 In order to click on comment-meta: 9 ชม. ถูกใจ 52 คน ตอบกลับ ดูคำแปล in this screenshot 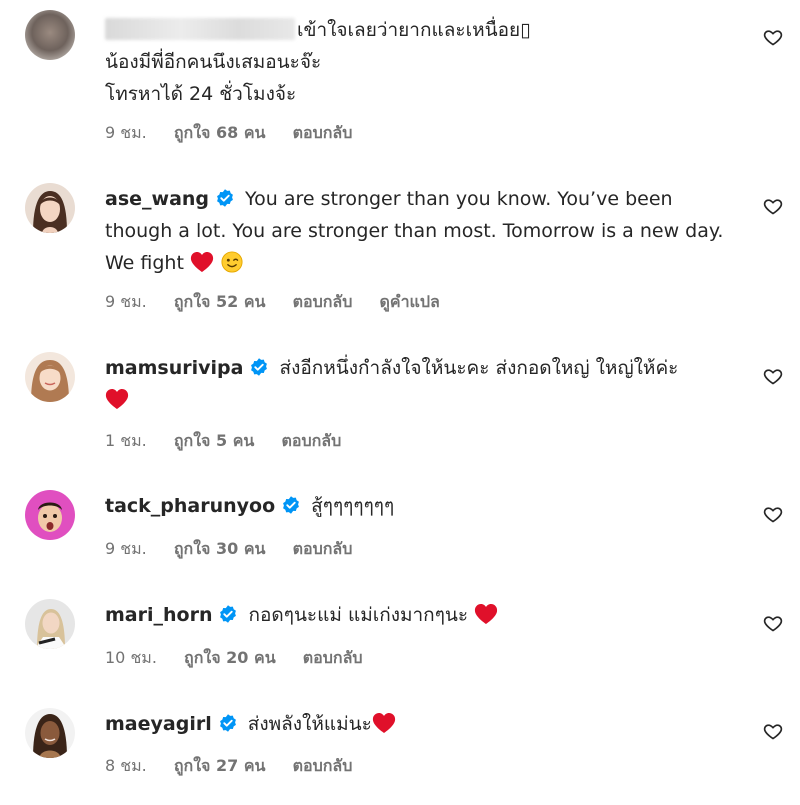, I will do `click(283, 302)`.